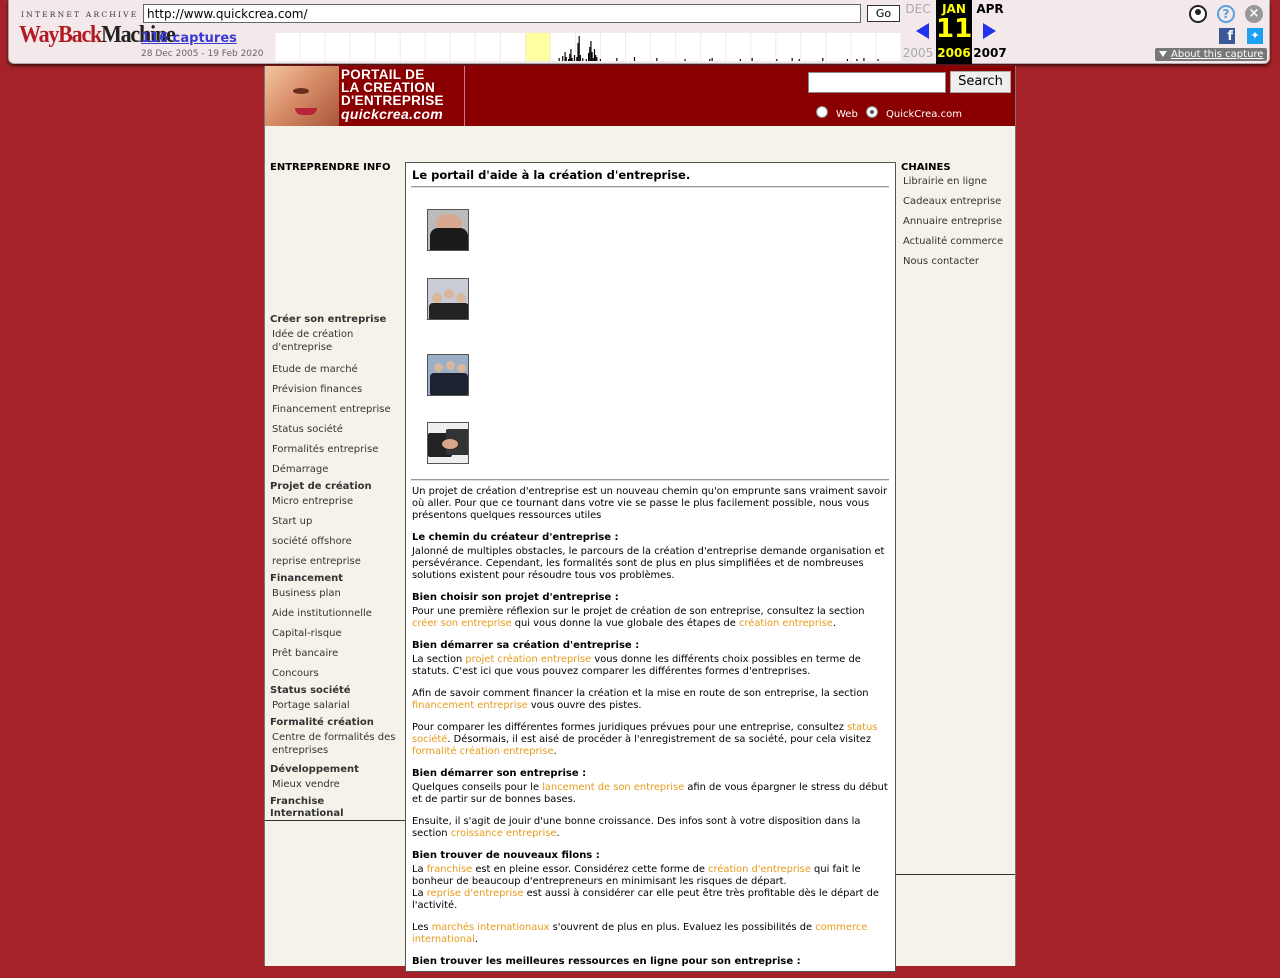 The image size is (1280, 978). I want to click on close-icon: ×, so click(1254, 14).